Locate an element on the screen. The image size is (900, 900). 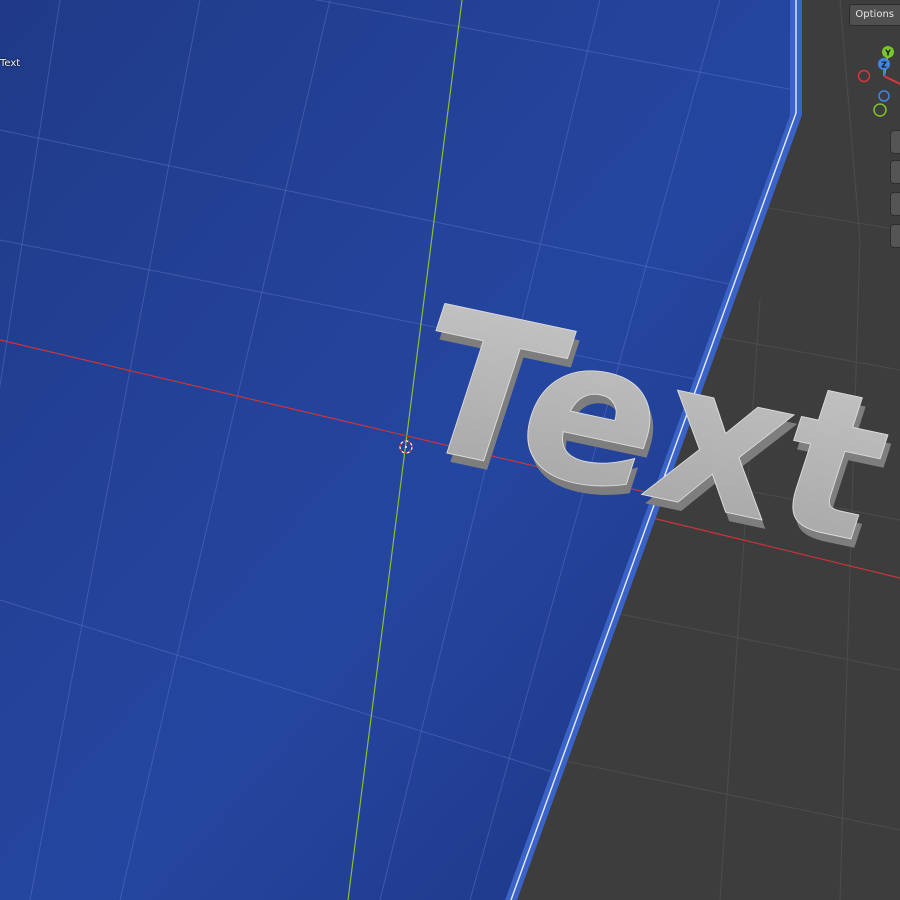
hand-icon is located at coordinates (895, 172).